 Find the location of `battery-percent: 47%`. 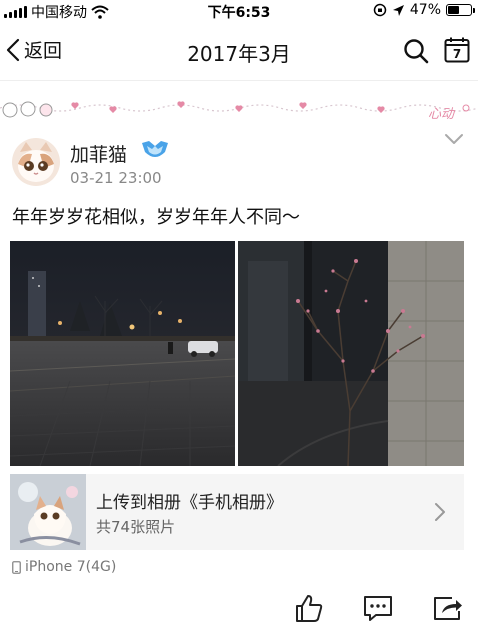

battery-percent: 47% is located at coordinates (425, 10).